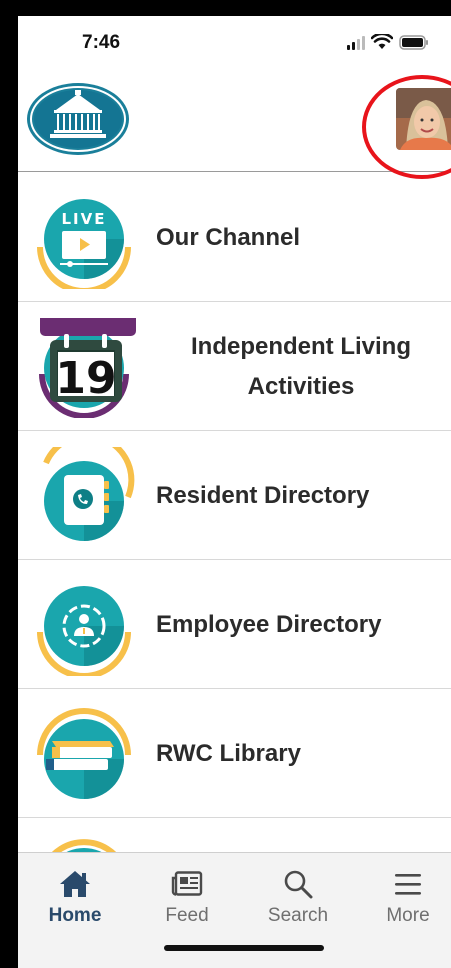  I want to click on phone-book-icon, so click(89, 494).